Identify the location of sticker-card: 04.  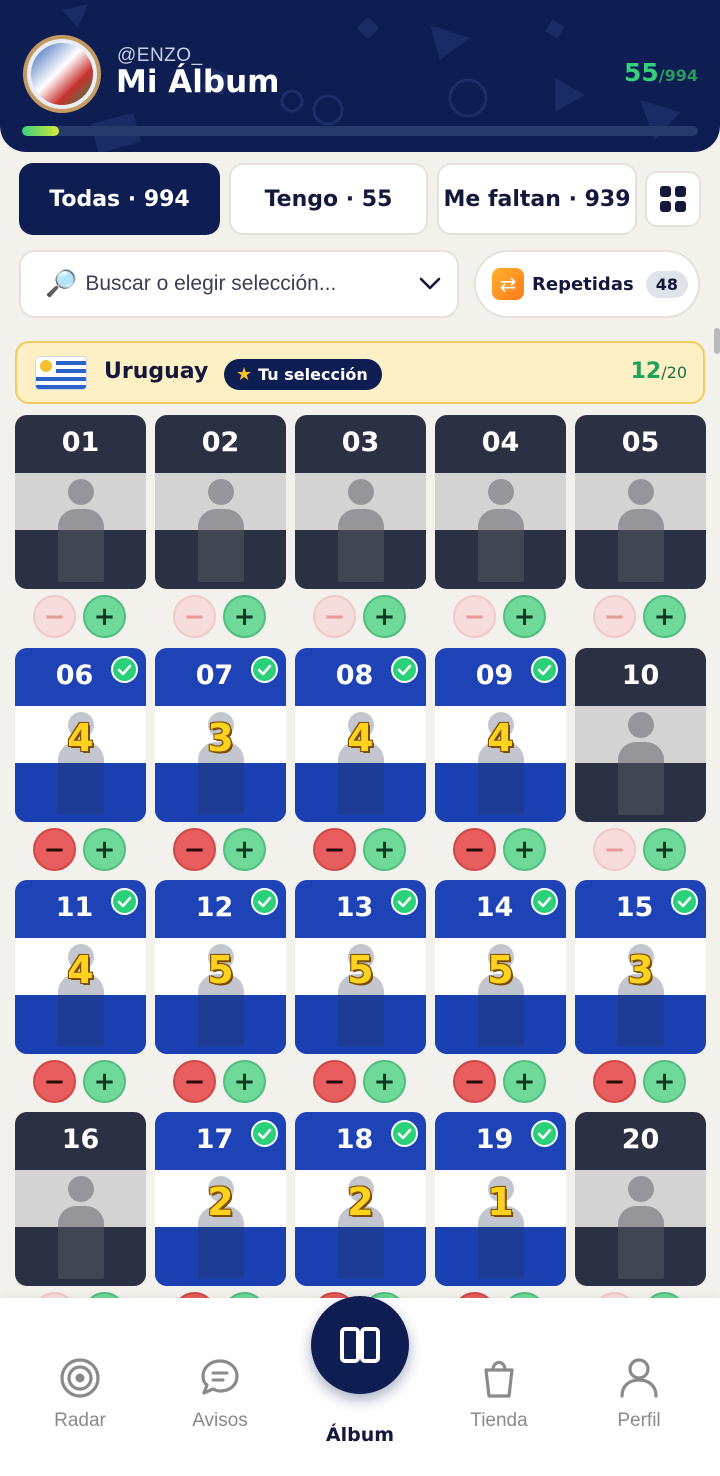
(500, 502).